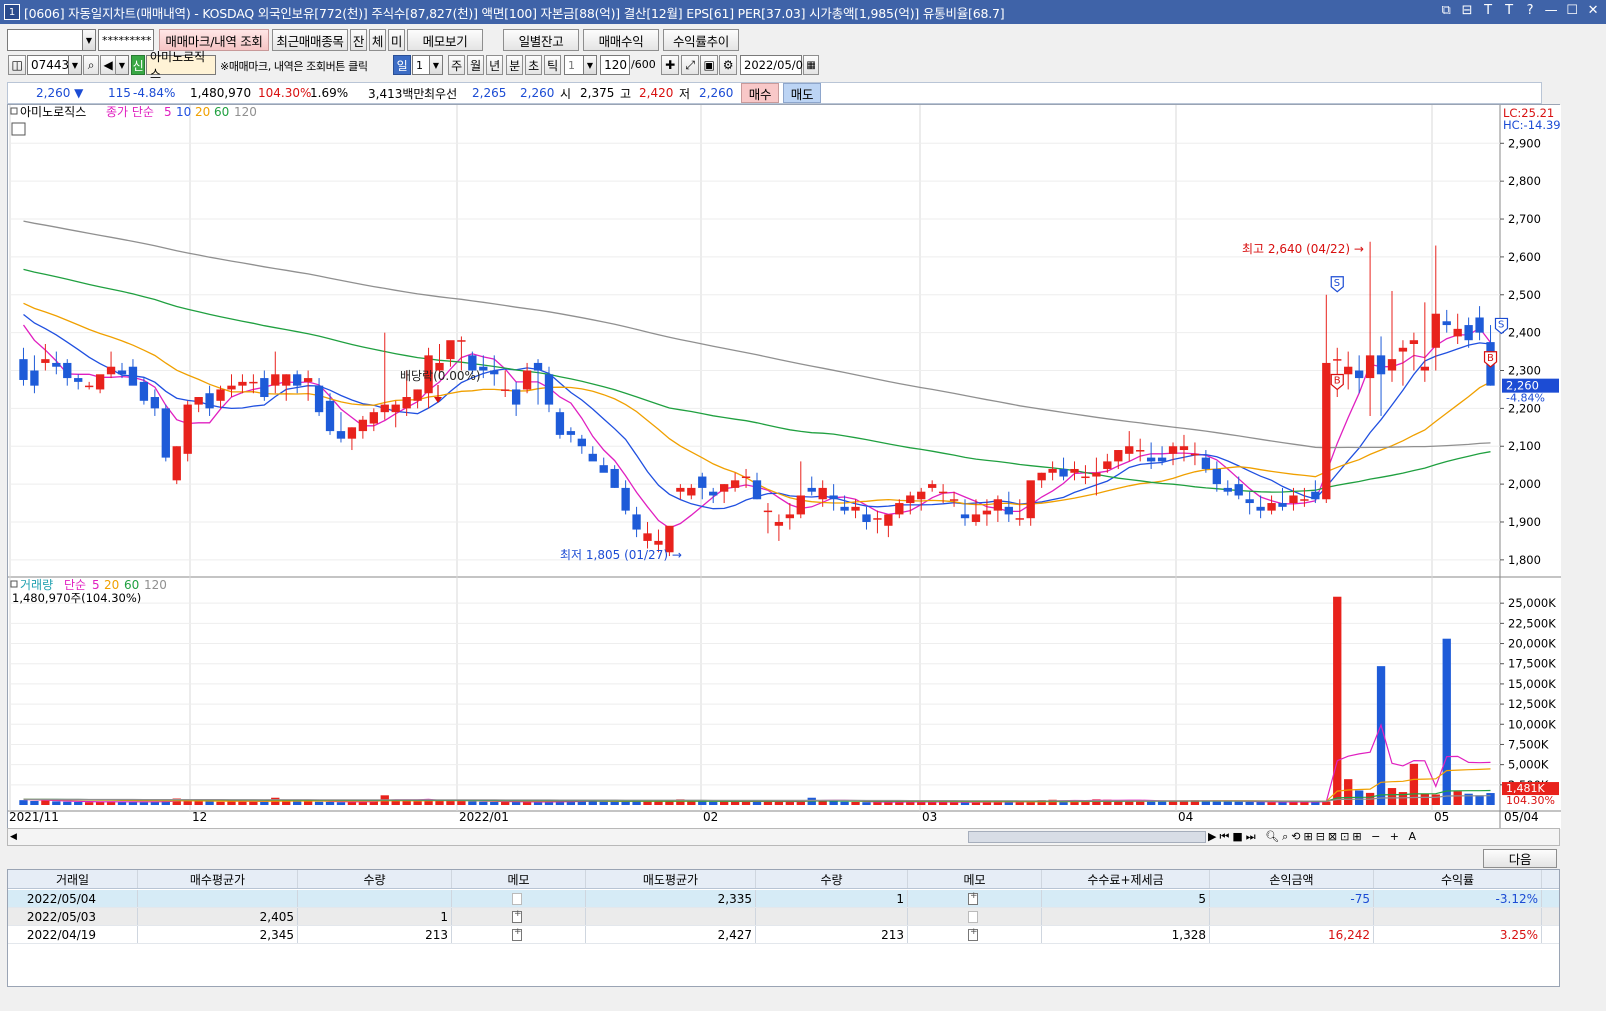 Image resolution: width=1606 pixels, height=1011 pixels. Describe the element at coordinates (16, 837) in the screenshot. I see `scroll-left-icon: ◀` at that location.